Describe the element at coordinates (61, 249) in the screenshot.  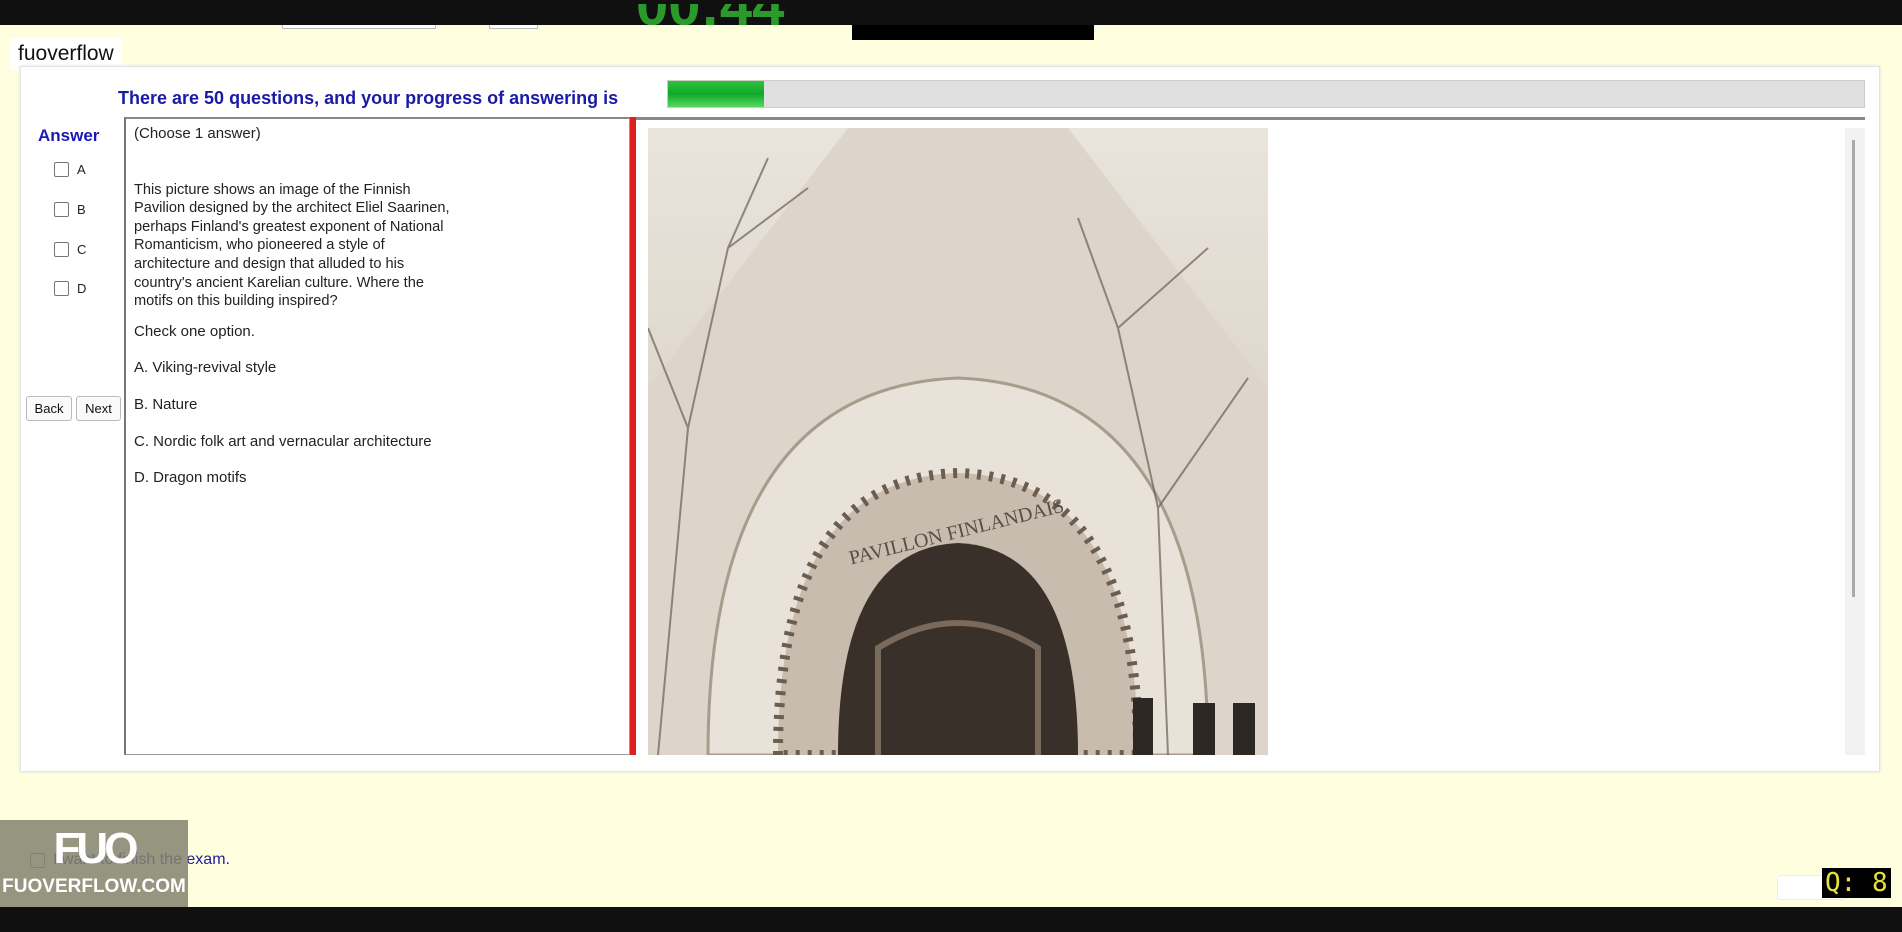
I see `checkbox-c` at that location.